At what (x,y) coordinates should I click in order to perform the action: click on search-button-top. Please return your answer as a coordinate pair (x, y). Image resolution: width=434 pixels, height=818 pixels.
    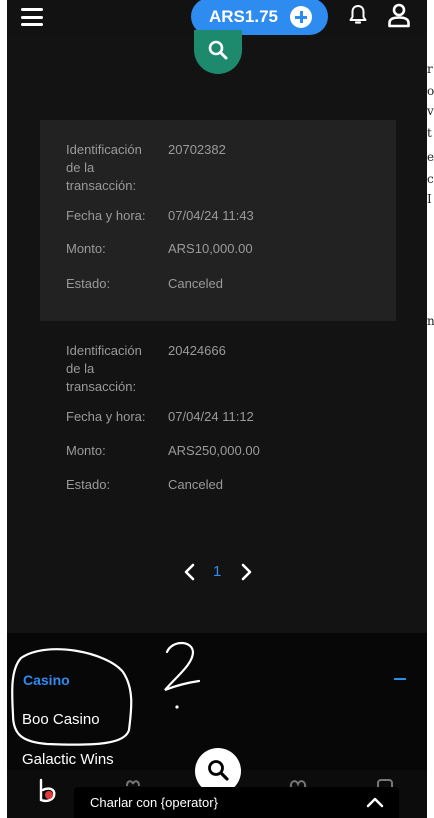
    Looking at the image, I should click on (218, 52).